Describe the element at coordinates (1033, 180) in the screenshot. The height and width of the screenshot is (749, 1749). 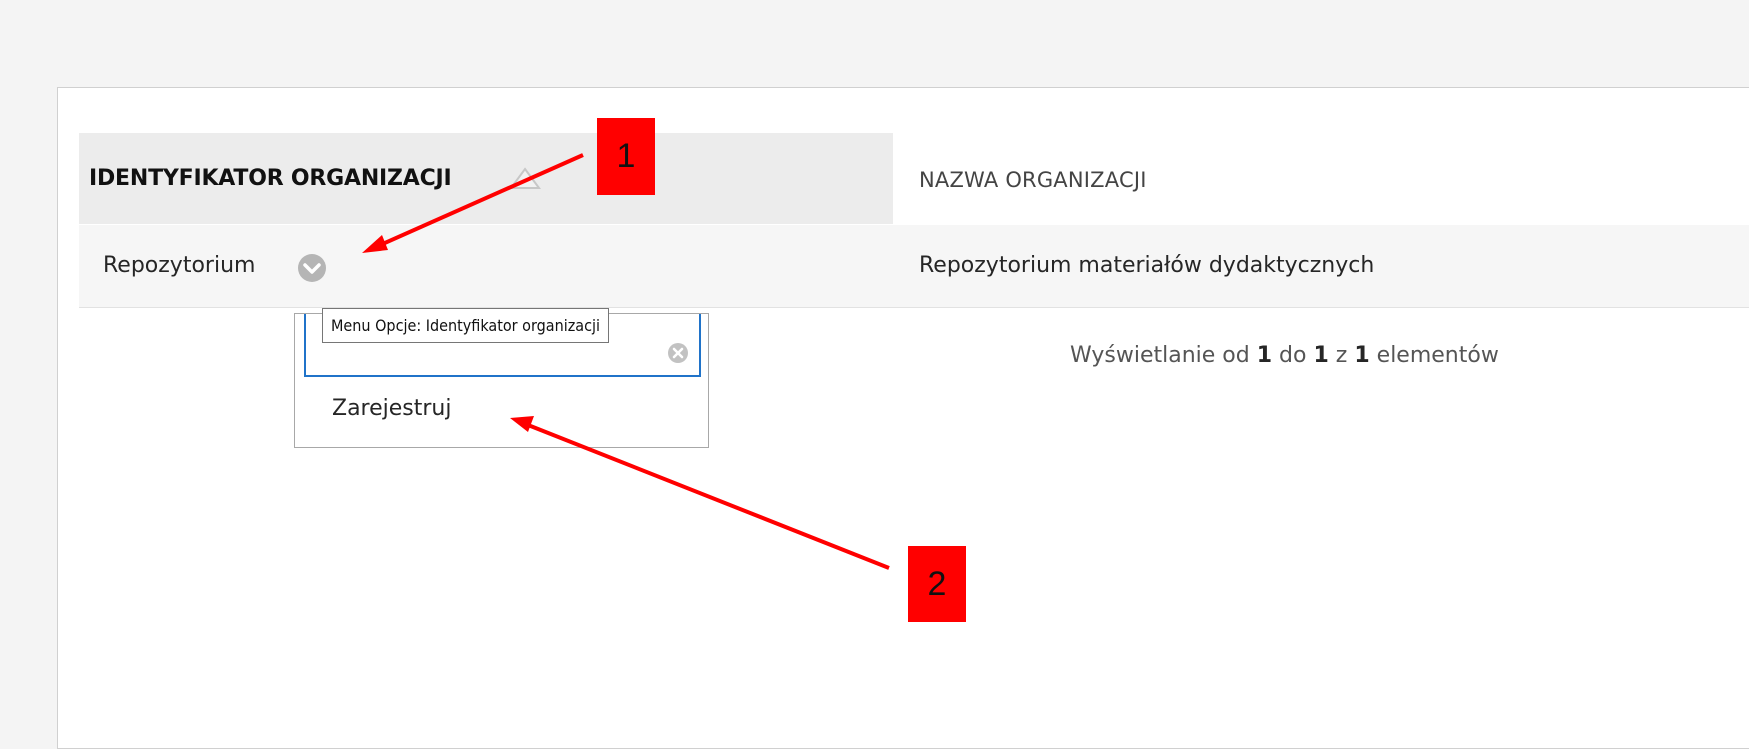
I see `column-header-name-label: NAZWA ORGANIZACJI` at that location.